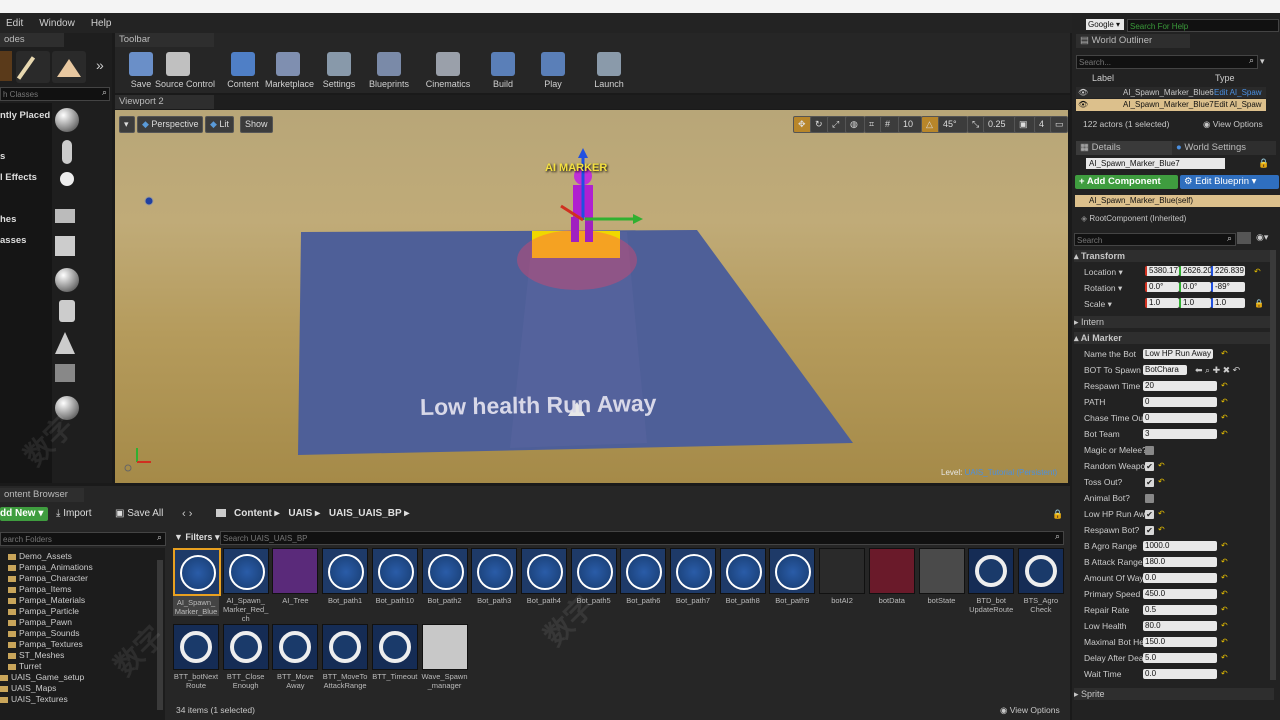  I want to click on add-component-button: + Add Component, so click(1126, 182).